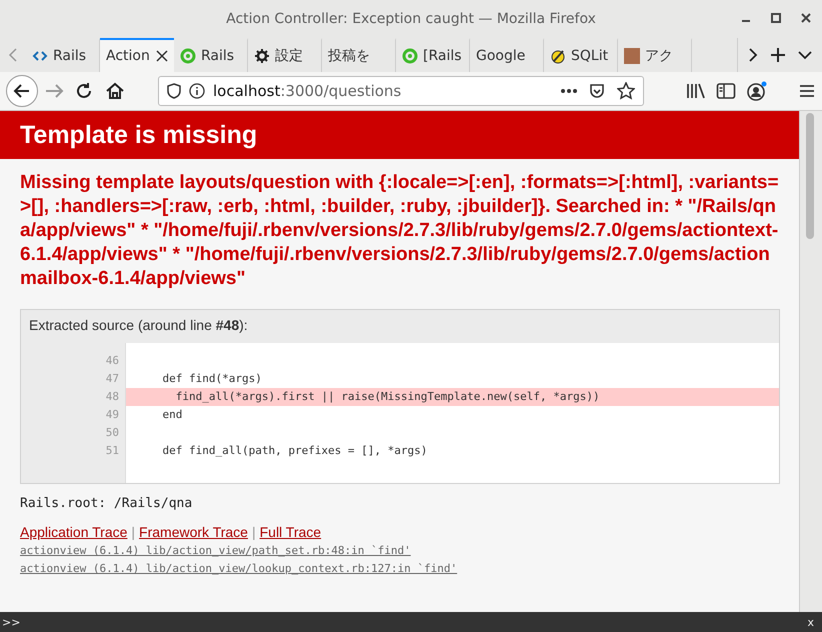  What do you see at coordinates (776, 18) in the screenshot?
I see `maximize-icon` at bounding box center [776, 18].